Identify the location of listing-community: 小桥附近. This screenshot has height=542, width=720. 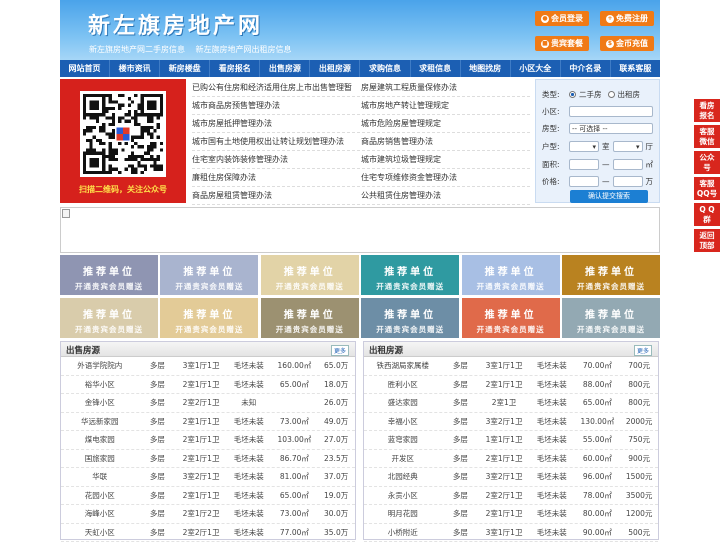
(402, 532).